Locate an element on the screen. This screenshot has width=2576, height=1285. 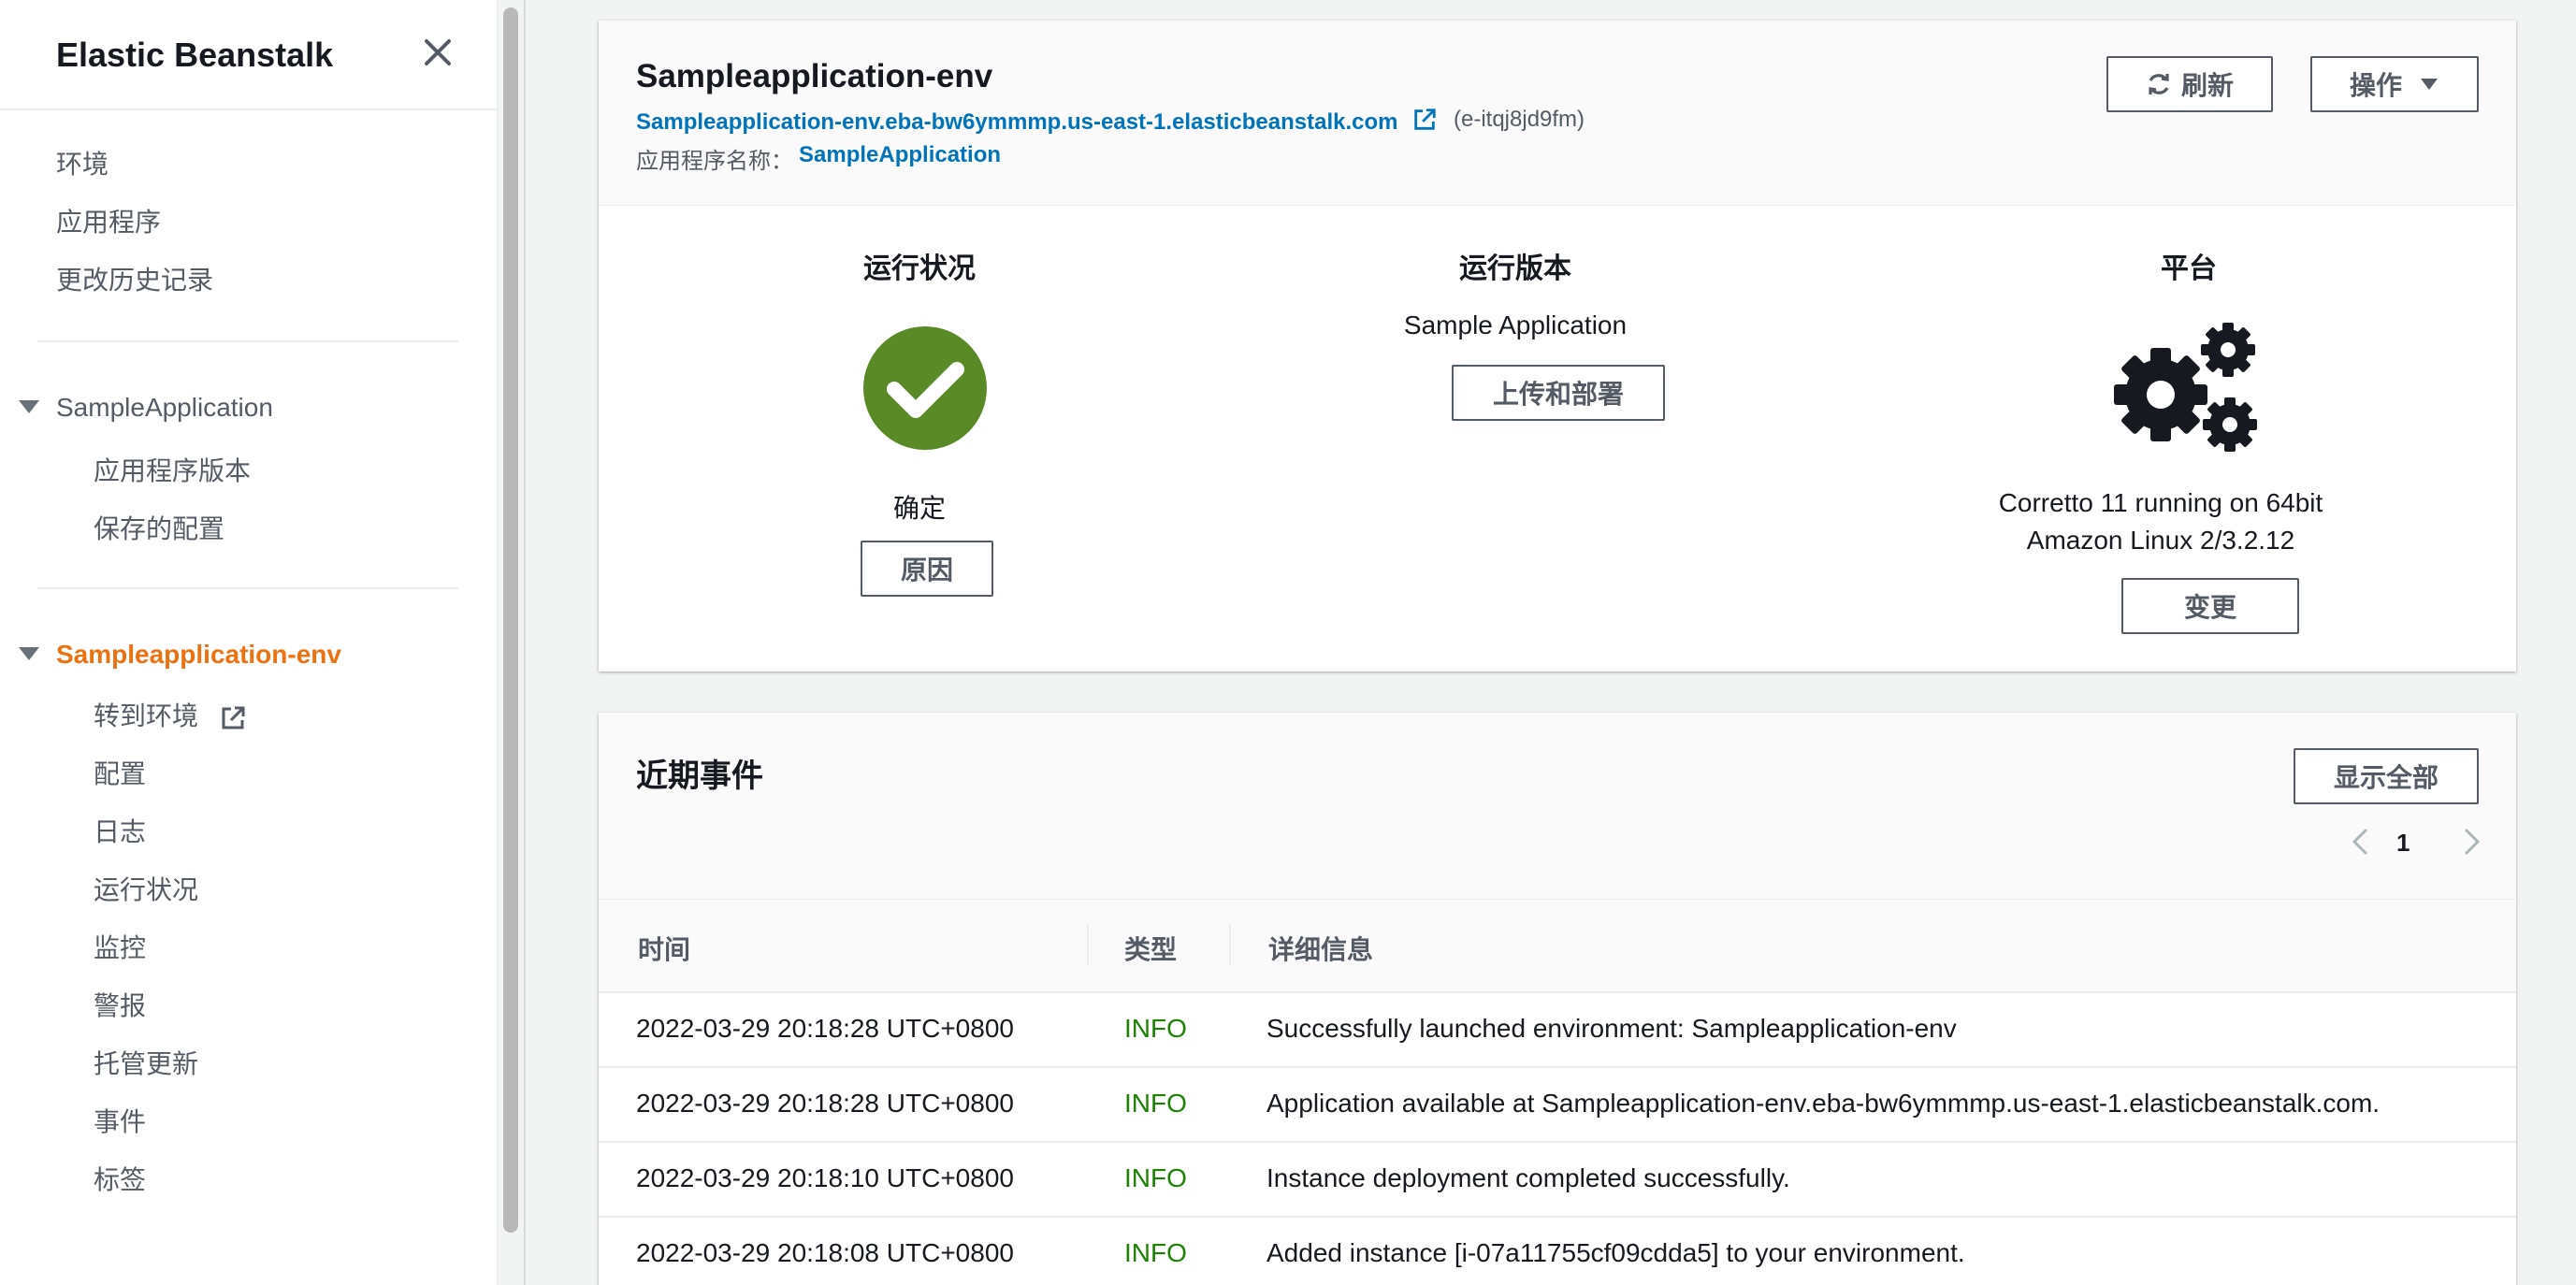
upload-deploy-label: 上传和部署 is located at coordinates (1558, 394).